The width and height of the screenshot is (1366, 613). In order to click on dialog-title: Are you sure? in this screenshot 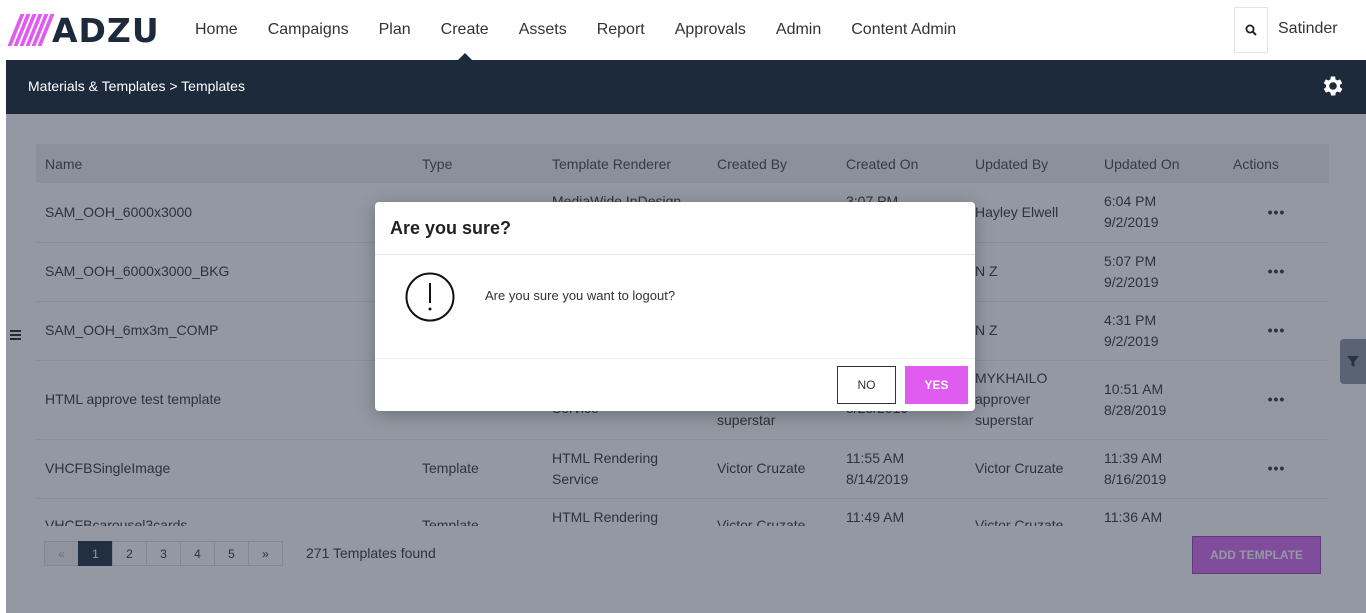, I will do `click(451, 228)`.